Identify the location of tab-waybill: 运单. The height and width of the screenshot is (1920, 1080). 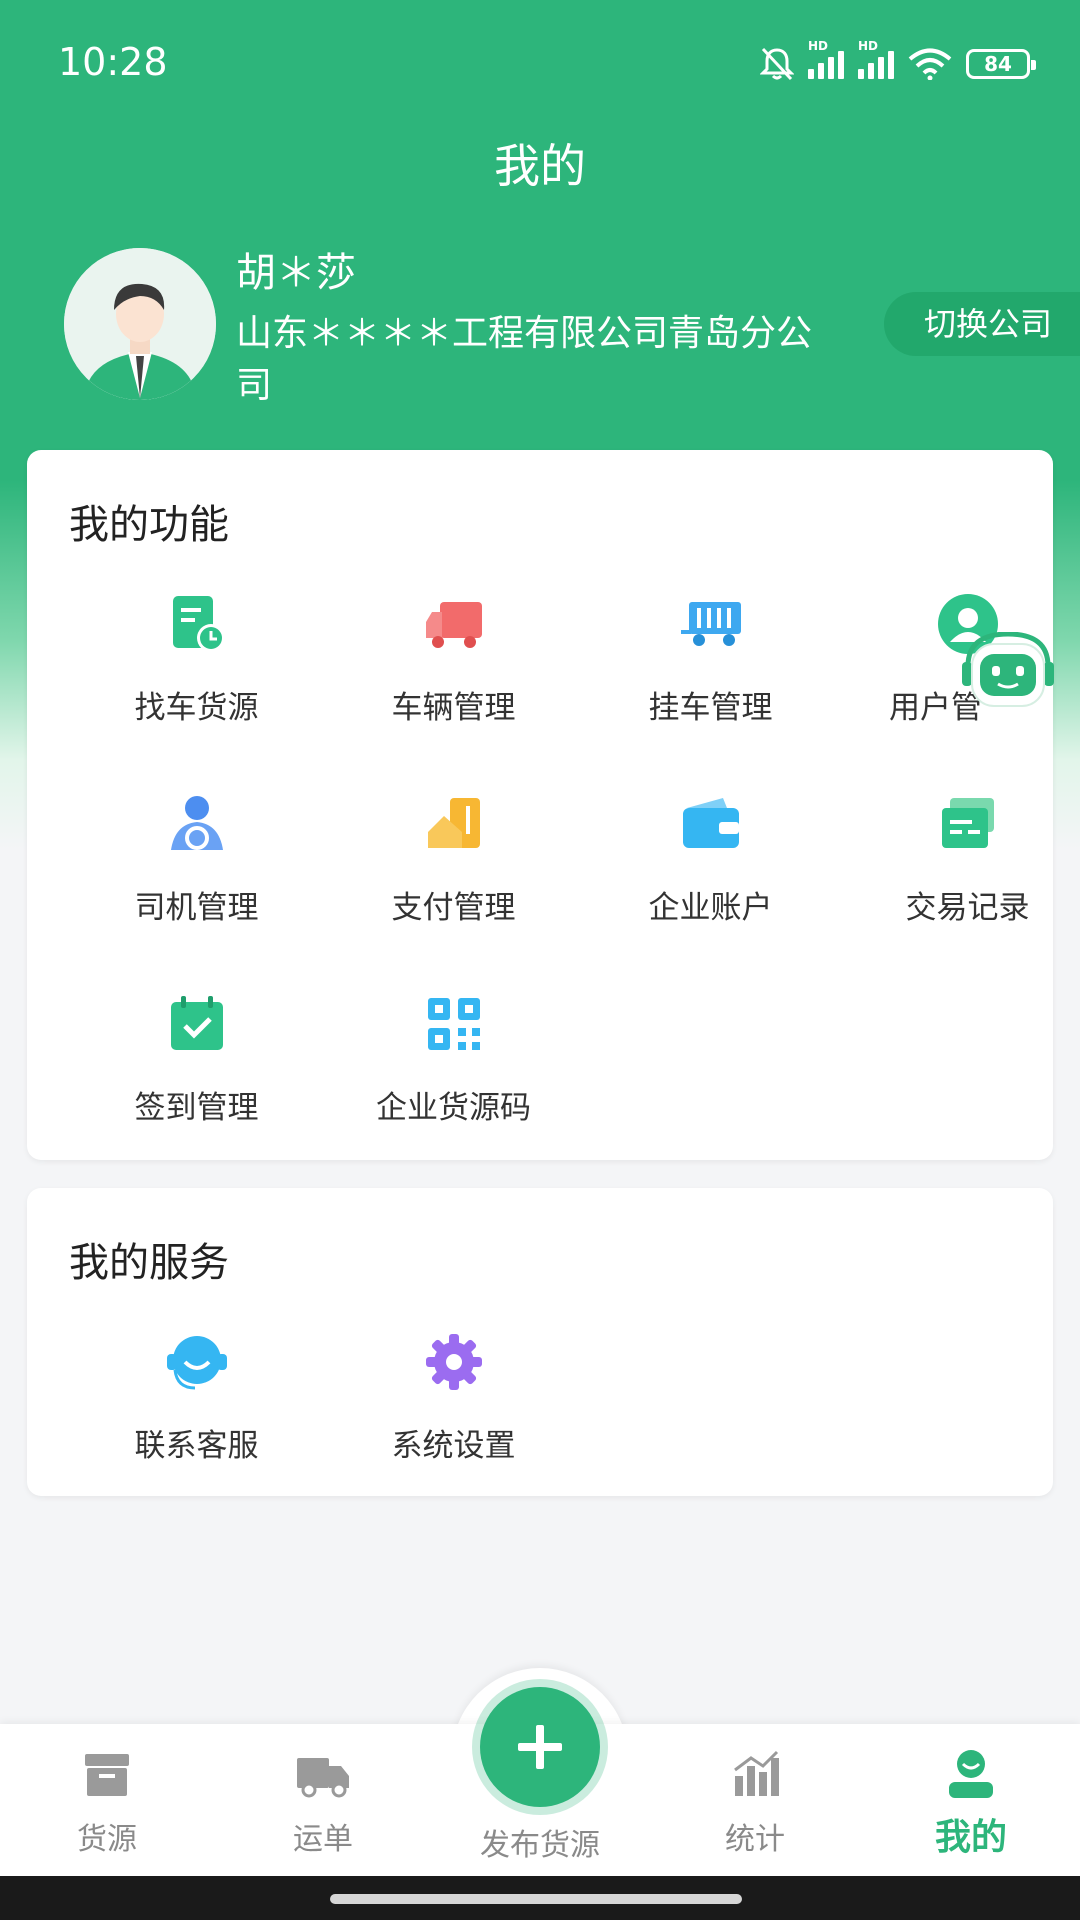
(323, 1803).